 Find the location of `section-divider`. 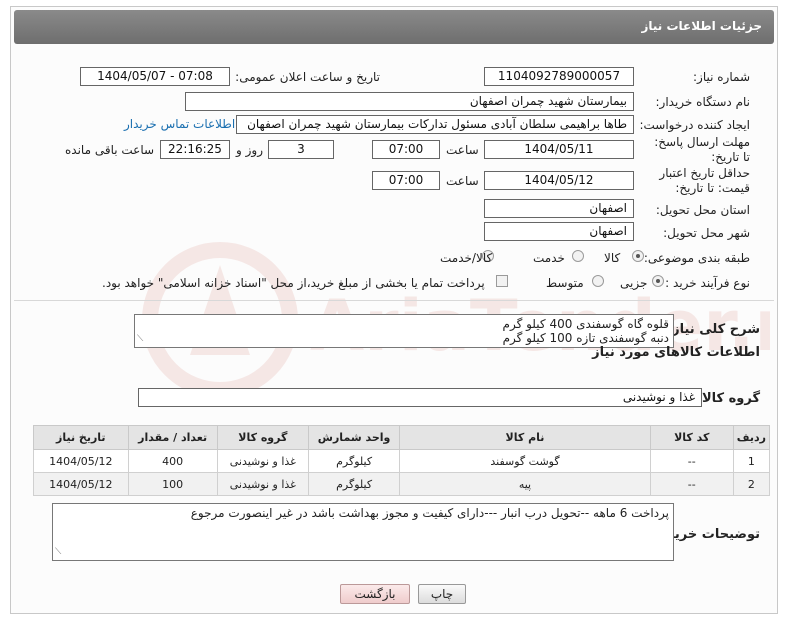

section-divider is located at coordinates (394, 300).